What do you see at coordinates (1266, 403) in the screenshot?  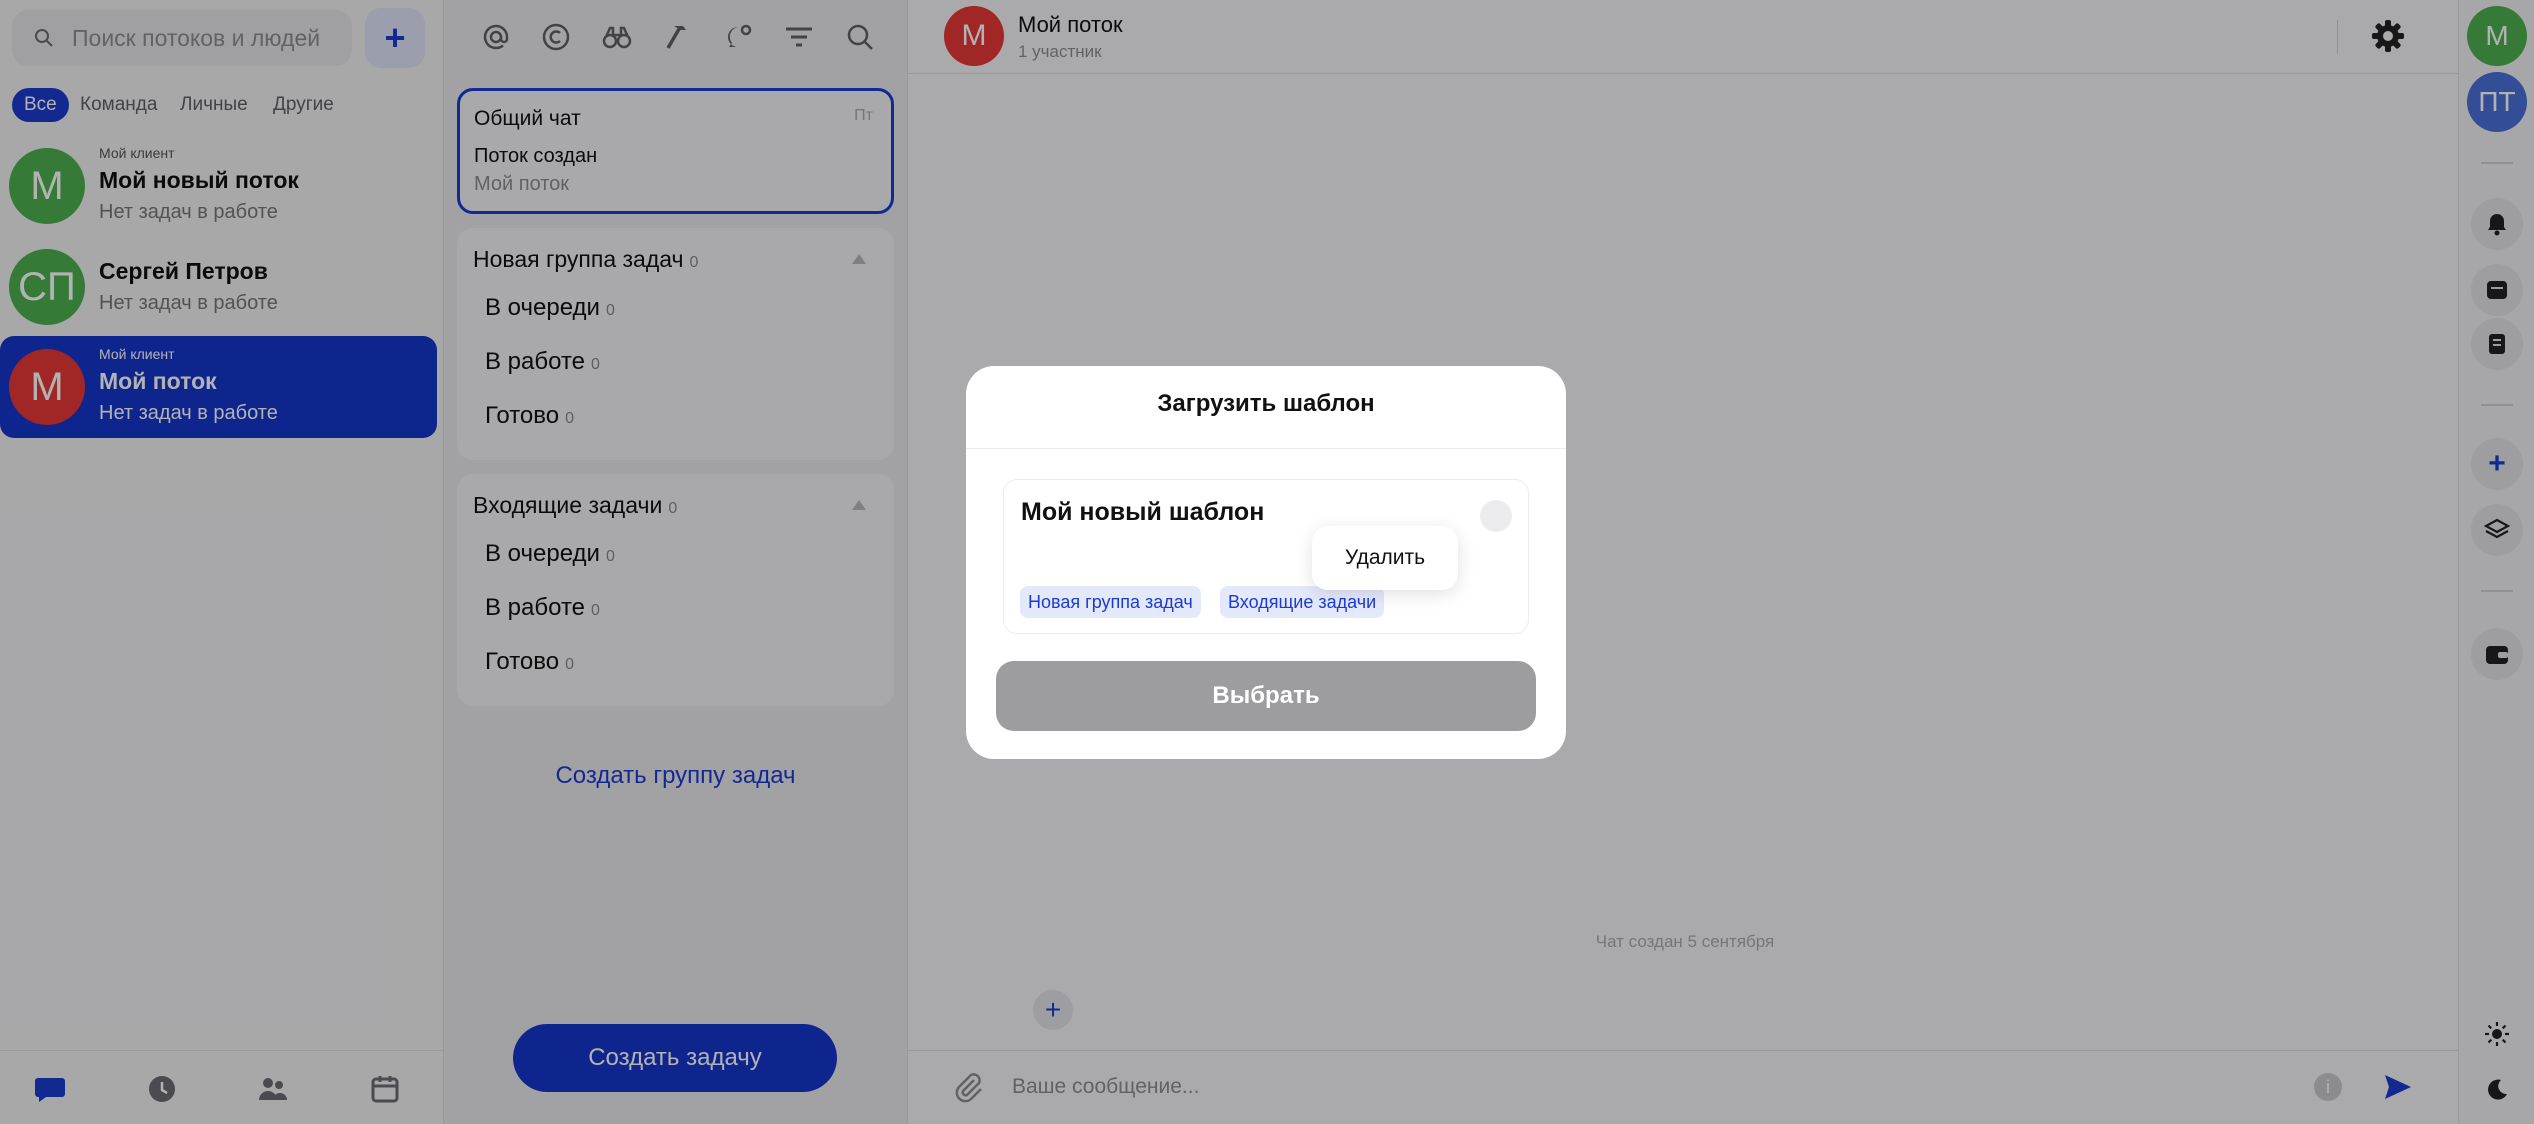 I see `modal-title: Загрузить шаблон` at bounding box center [1266, 403].